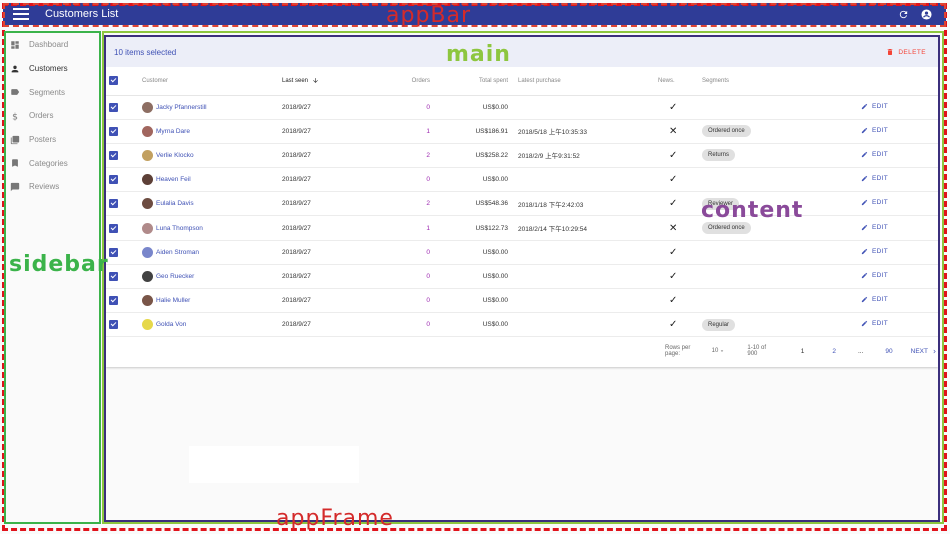  Describe the element at coordinates (52, 140) in the screenshot. I see `sidebar-item-posters: Posters` at that location.